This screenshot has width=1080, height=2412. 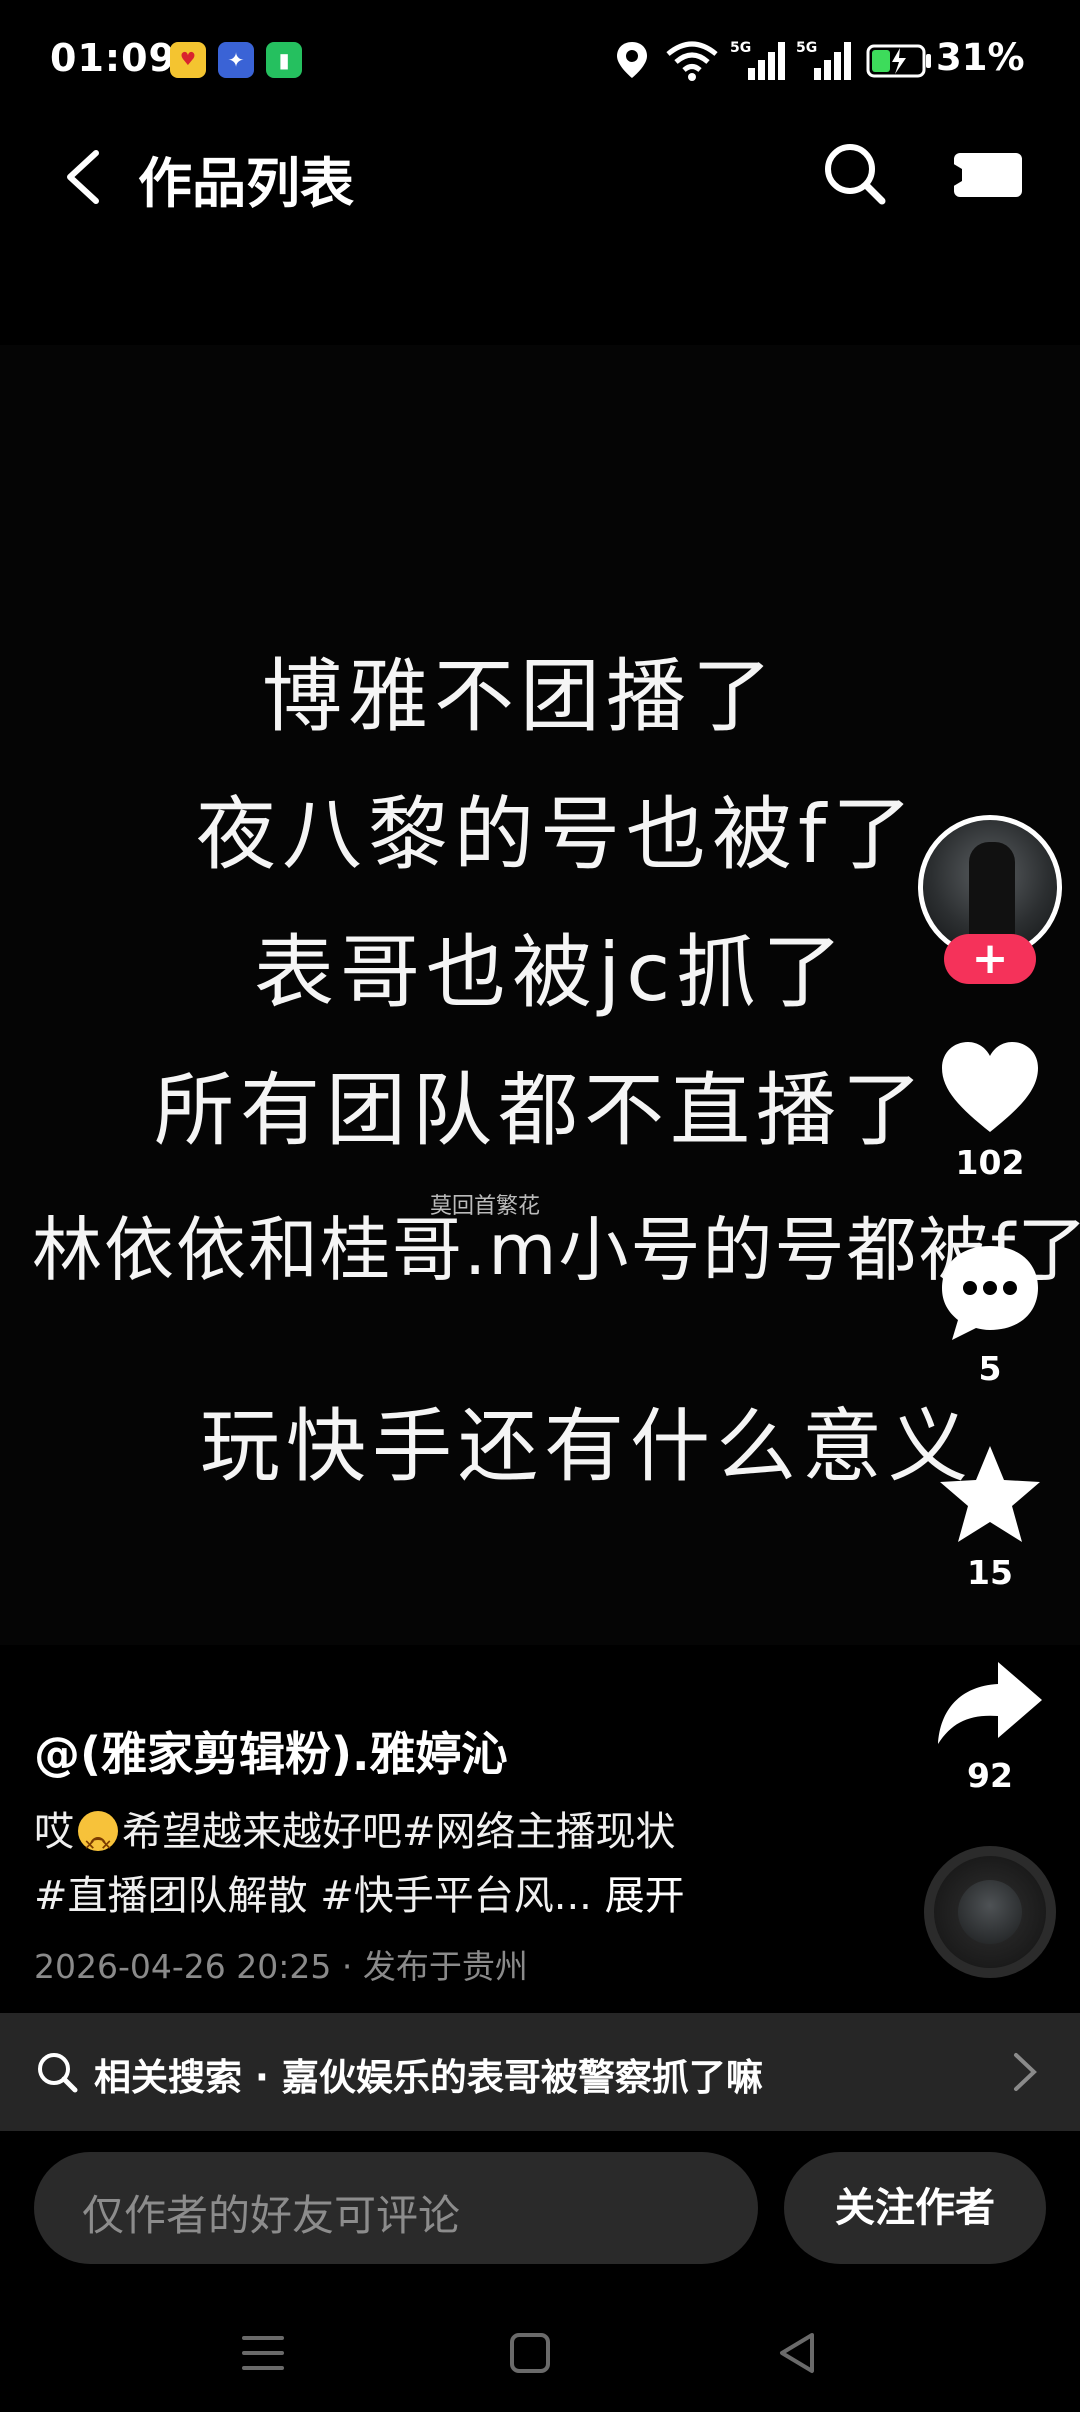 I want to click on follow-plus-button: +, so click(x=990, y=959).